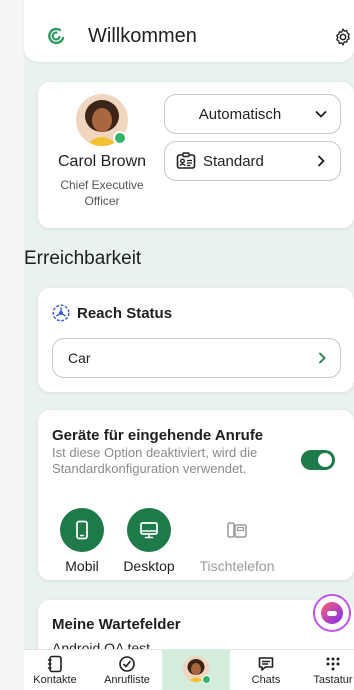 Image resolution: width=354 pixels, height=690 pixels. Describe the element at coordinates (266, 680) in the screenshot. I see `nav-chats-label: Chats` at that location.